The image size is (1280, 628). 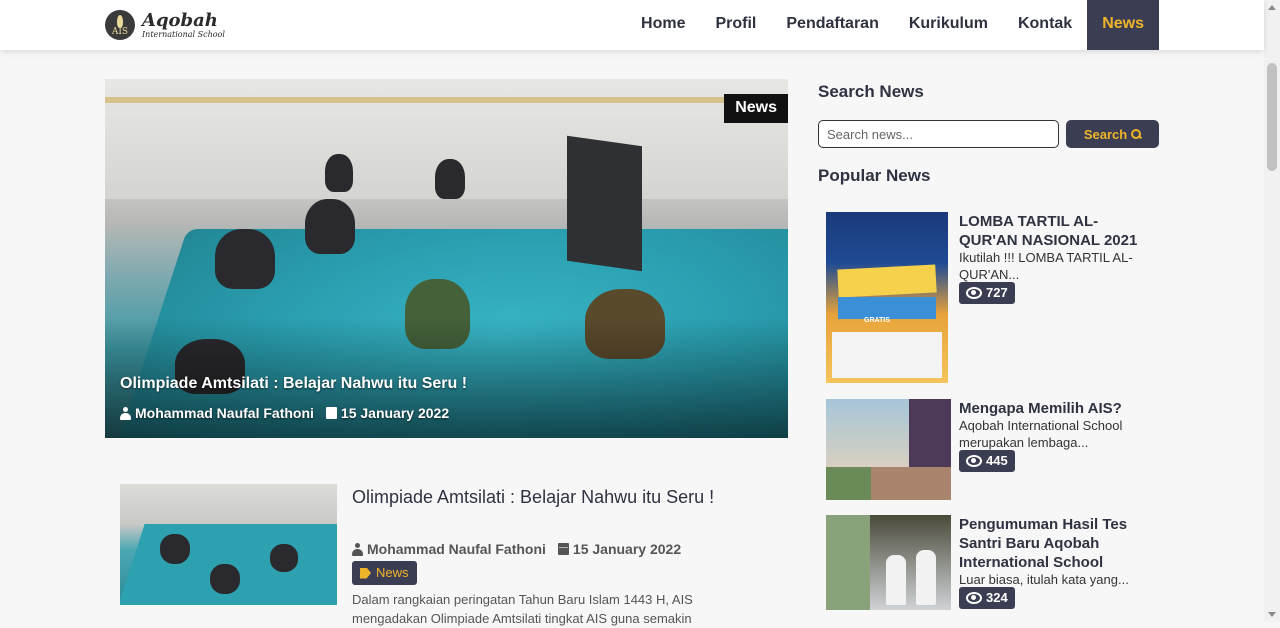 I want to click on logo-title: Aqobah, so click(x=180, y=20).